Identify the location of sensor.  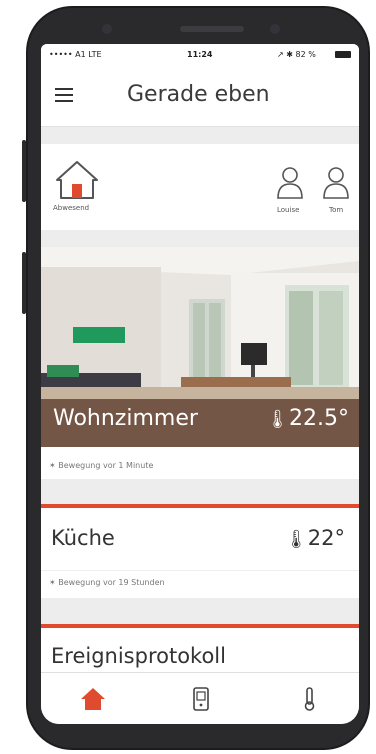
(275, 29).